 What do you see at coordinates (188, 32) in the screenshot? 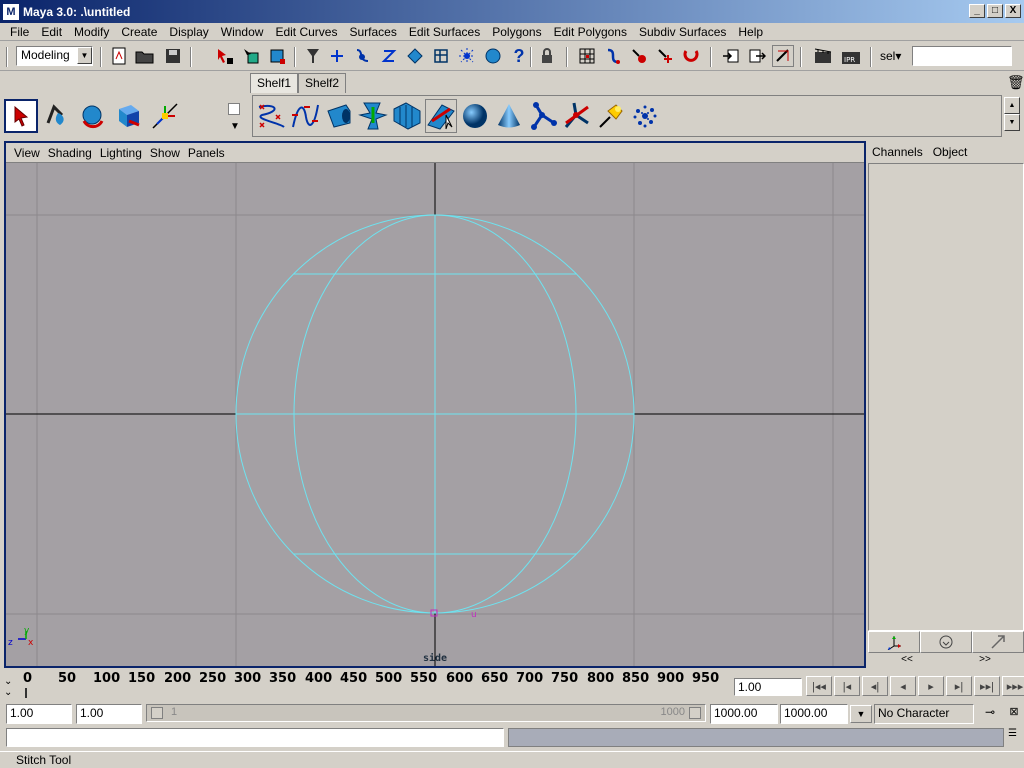
I see `menu-display: Display` at bounding box center [188, 32].